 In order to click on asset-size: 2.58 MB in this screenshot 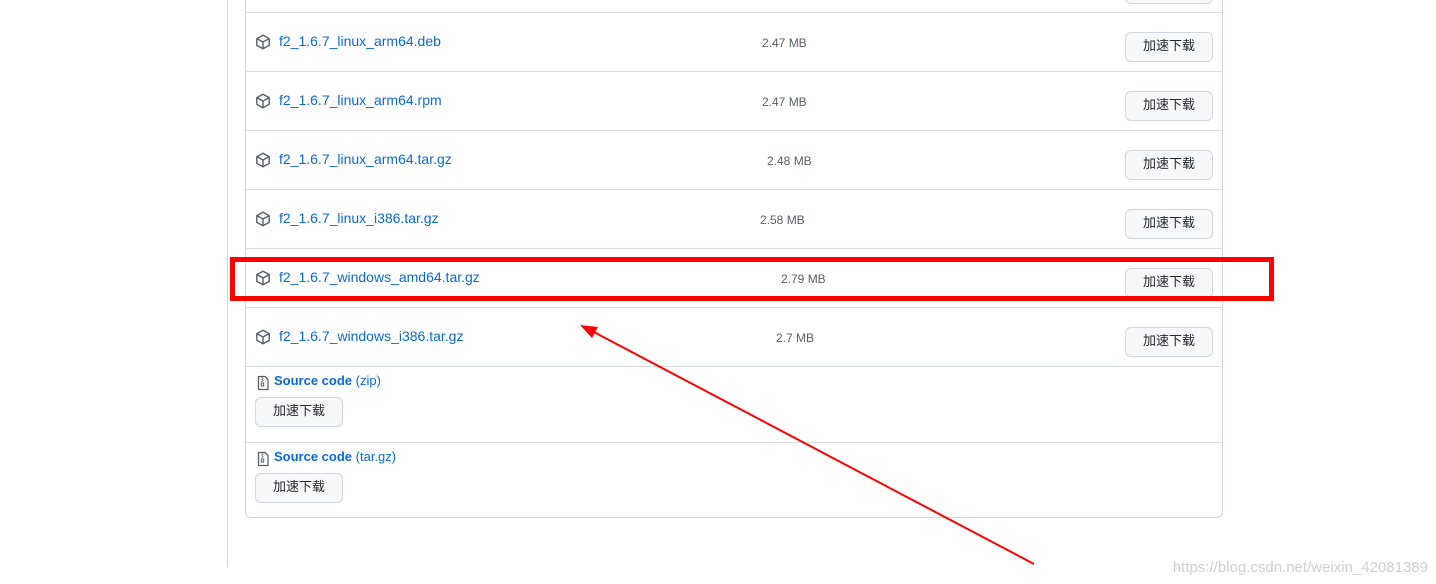, I will do `click(782, 220)`.